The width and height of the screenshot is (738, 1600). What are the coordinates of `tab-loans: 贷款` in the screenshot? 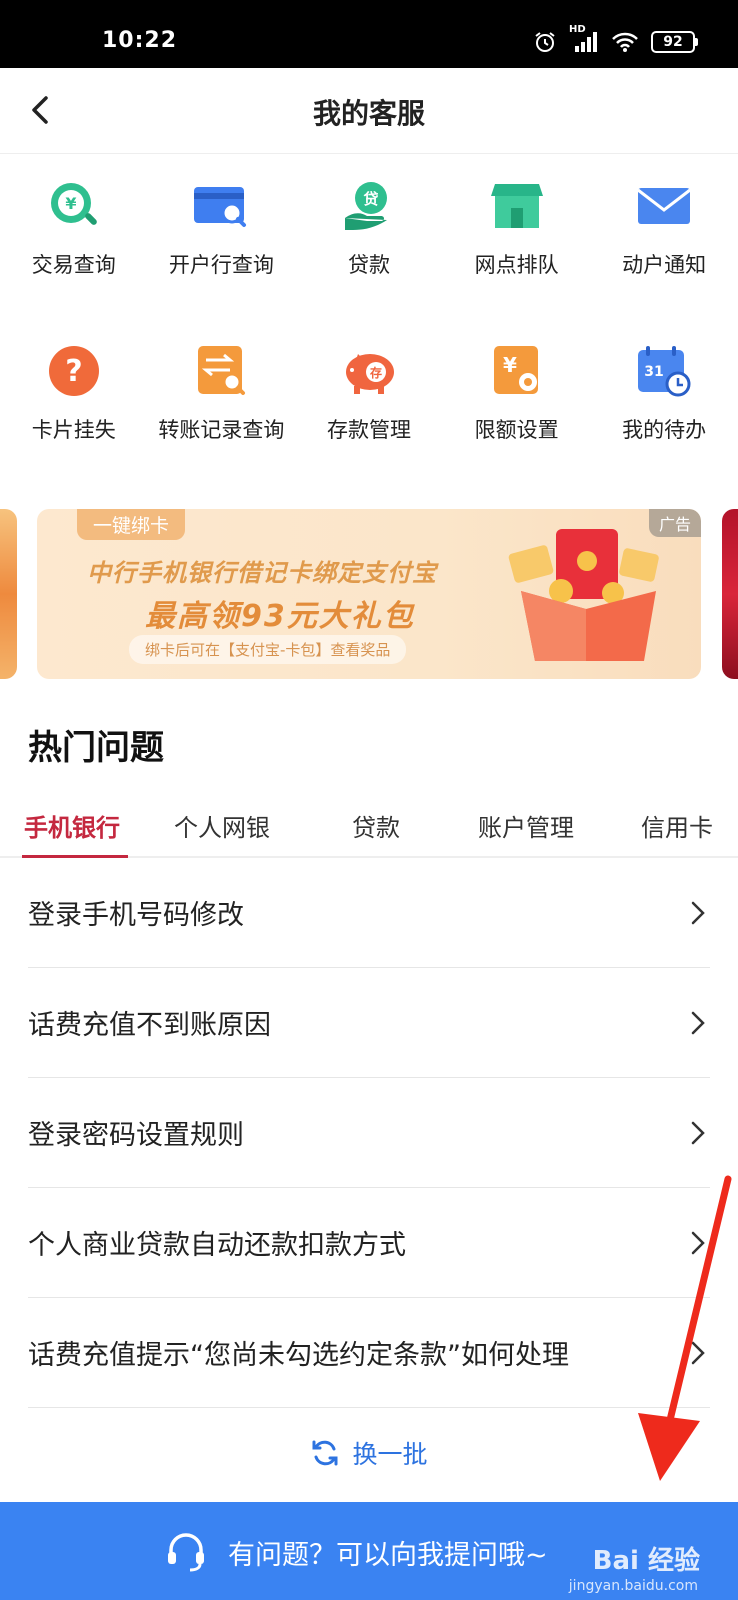 It's located at (376, 825).